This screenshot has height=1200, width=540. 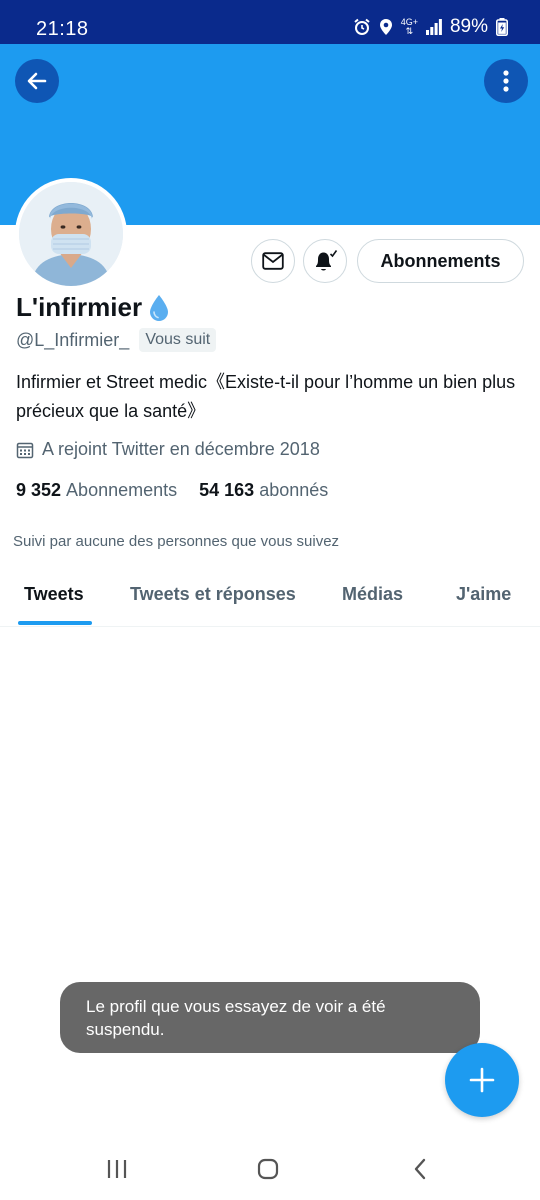 I want to click on message-button, so click(x=273, y=261).